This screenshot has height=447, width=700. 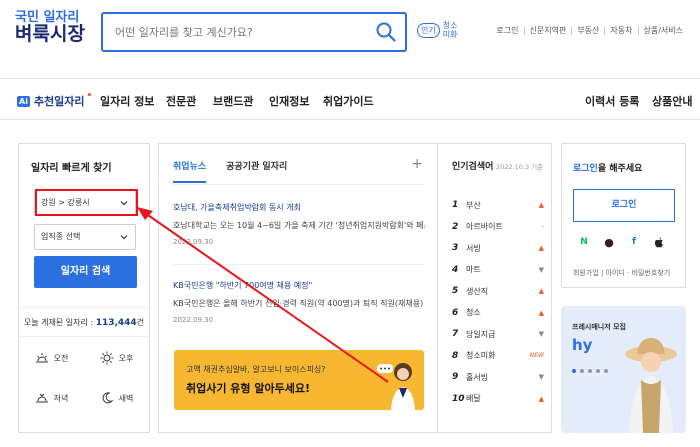 What do you see at coordinates (477, 291) in the screenshot?
I see `rank-keyword: 생산직` at bounding box center [477, 291].